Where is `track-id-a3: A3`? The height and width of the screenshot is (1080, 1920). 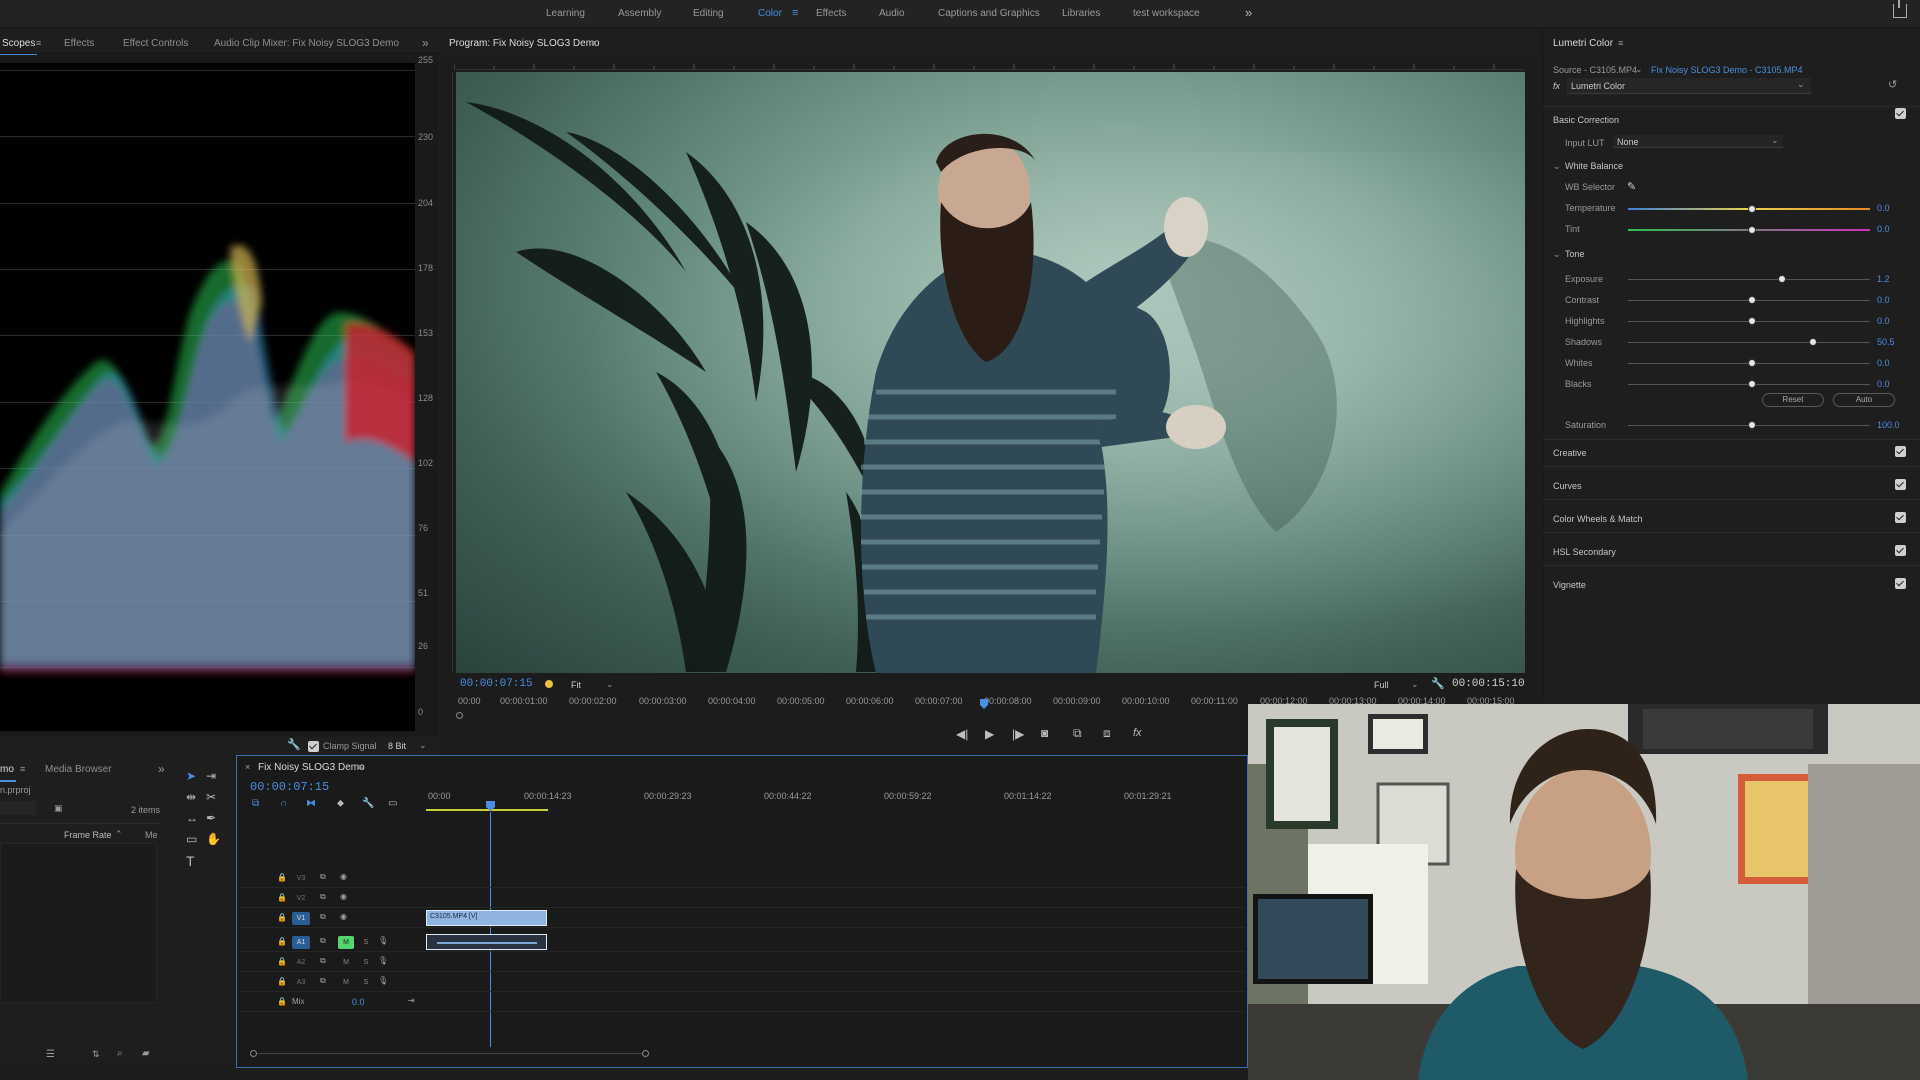
track-id-a3: A3 is located at coordinates (301, 982).